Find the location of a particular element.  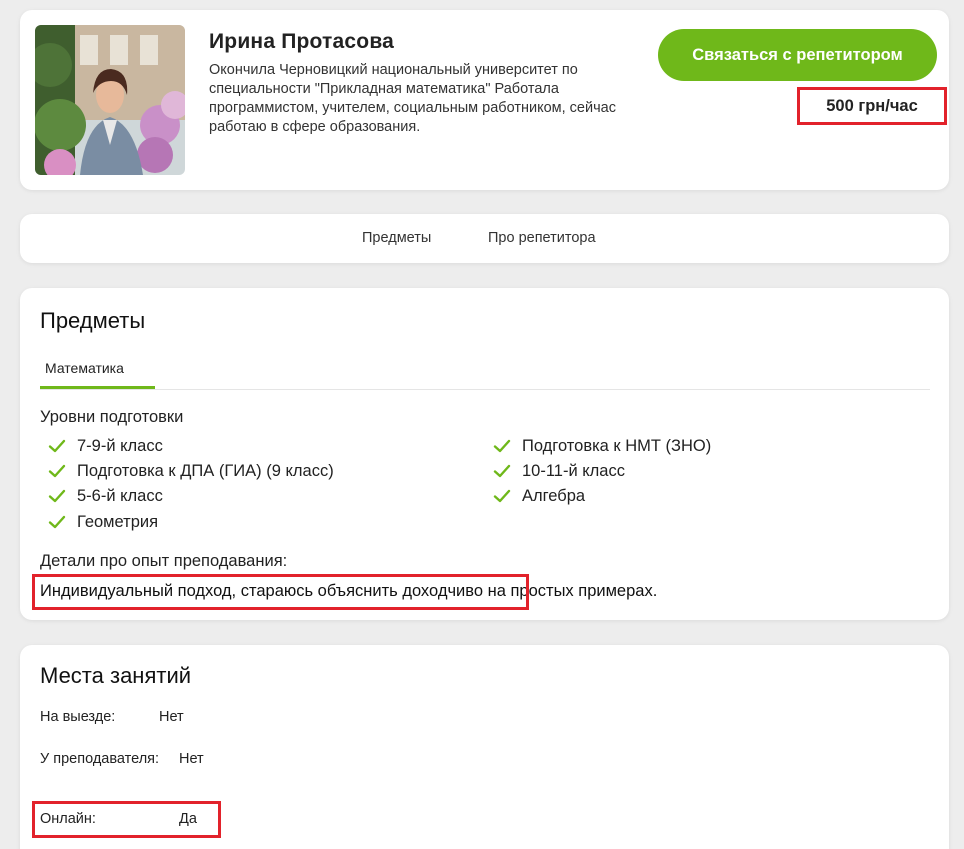

tutor-photo is located at coordinates (110, 100).